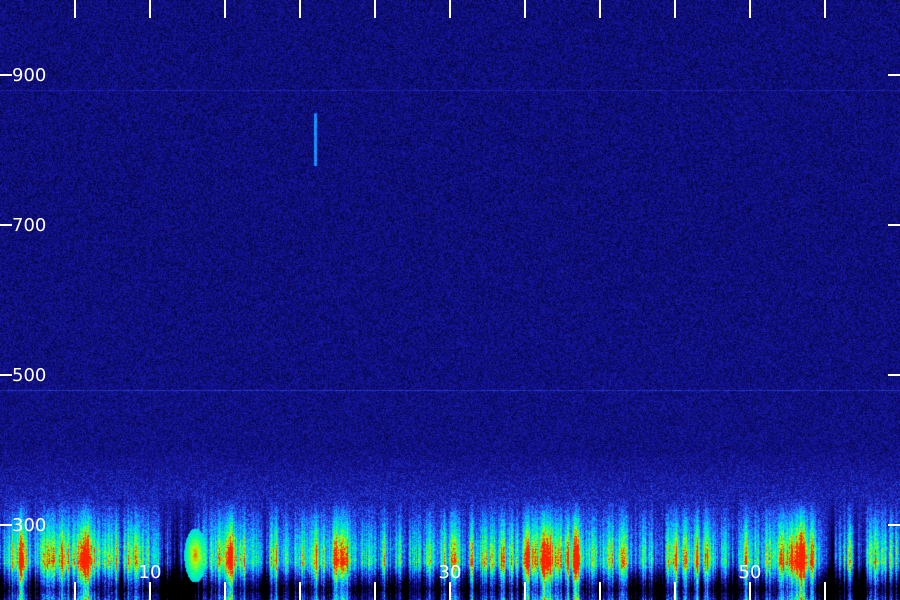 This screenshot has height=600, width=900. Describe the element at coordinates (29, 75) in the screenshot. I see `y-tick-label: 900` at that location.